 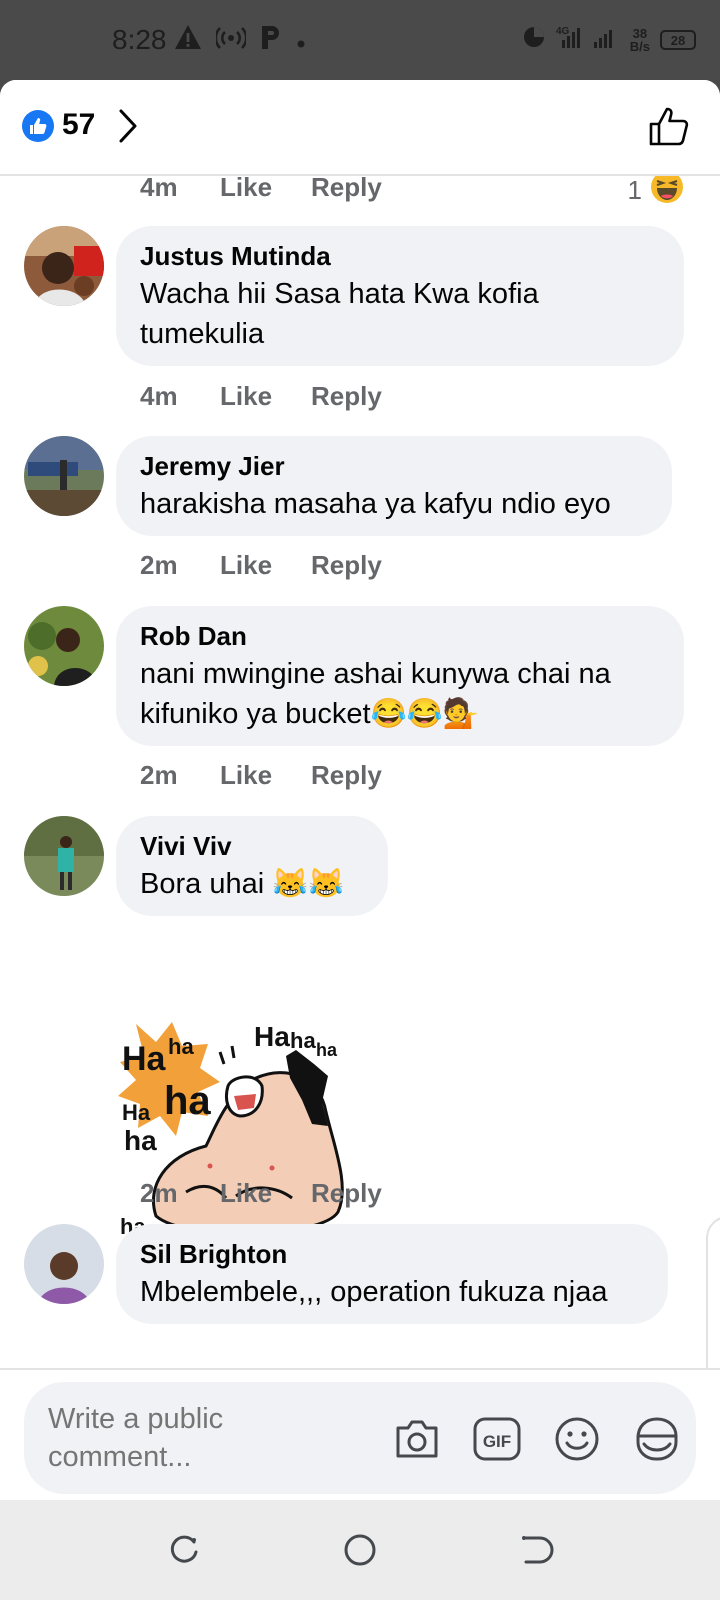 I want to click on comment-bubble: Vivi Viv Bora uhai 😹😹, so click(x=252, y=866).